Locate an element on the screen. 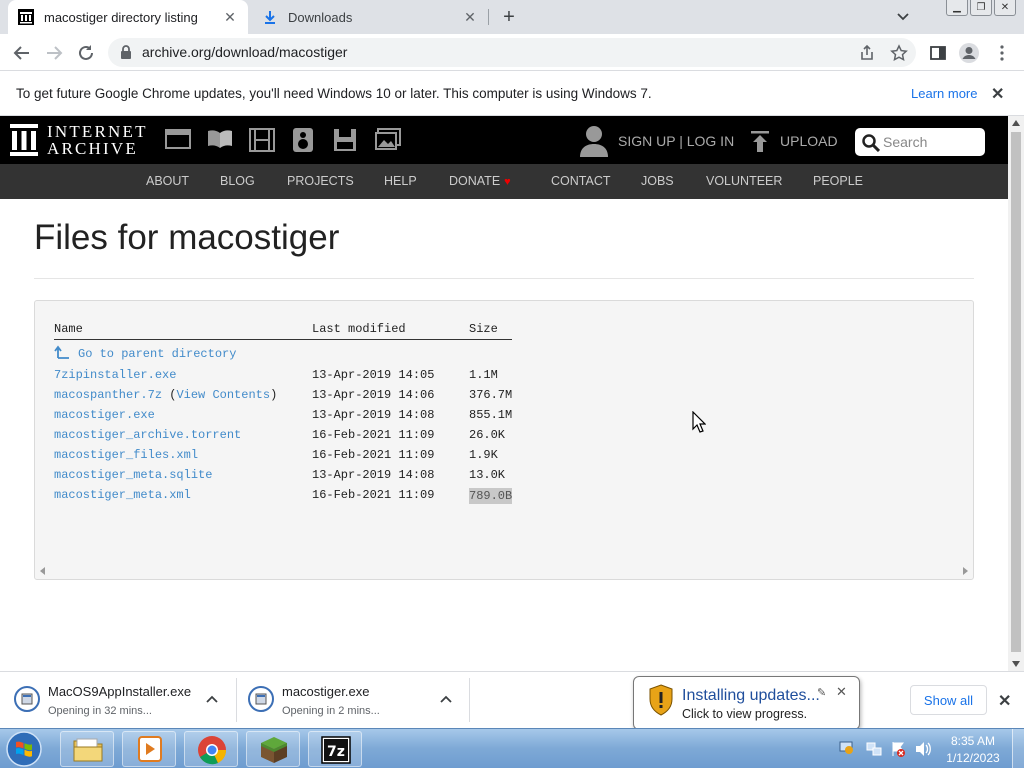 The image size is (1024, 768). scroll-up-icon is located at coordinates (1016, 123).